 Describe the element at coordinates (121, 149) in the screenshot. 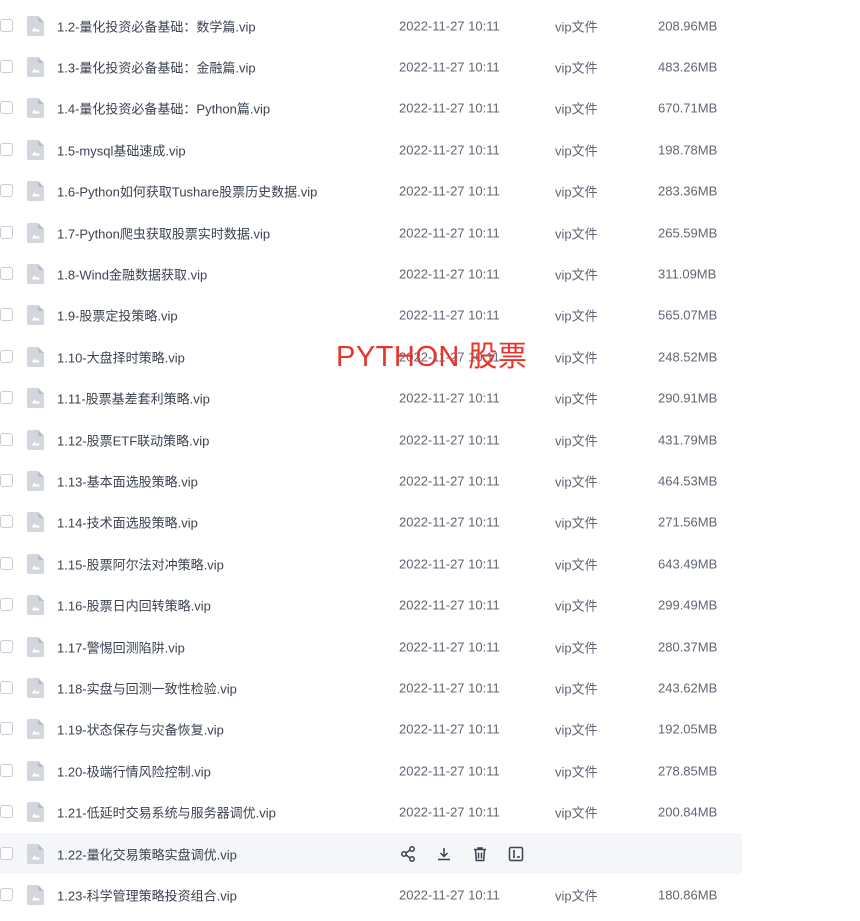

I see `file-name: 1.5-mysql基础速成.vip` at that location.